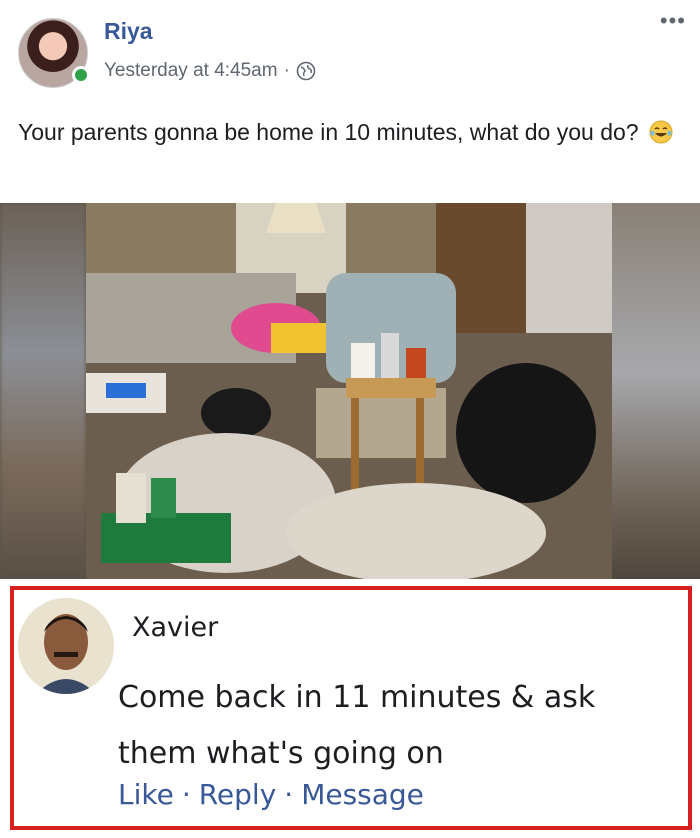  Describe the element at coordinates (350, 50) in the screenshot. I see `post-header: Riya Yesterday at 4:45am · •••` at that location.